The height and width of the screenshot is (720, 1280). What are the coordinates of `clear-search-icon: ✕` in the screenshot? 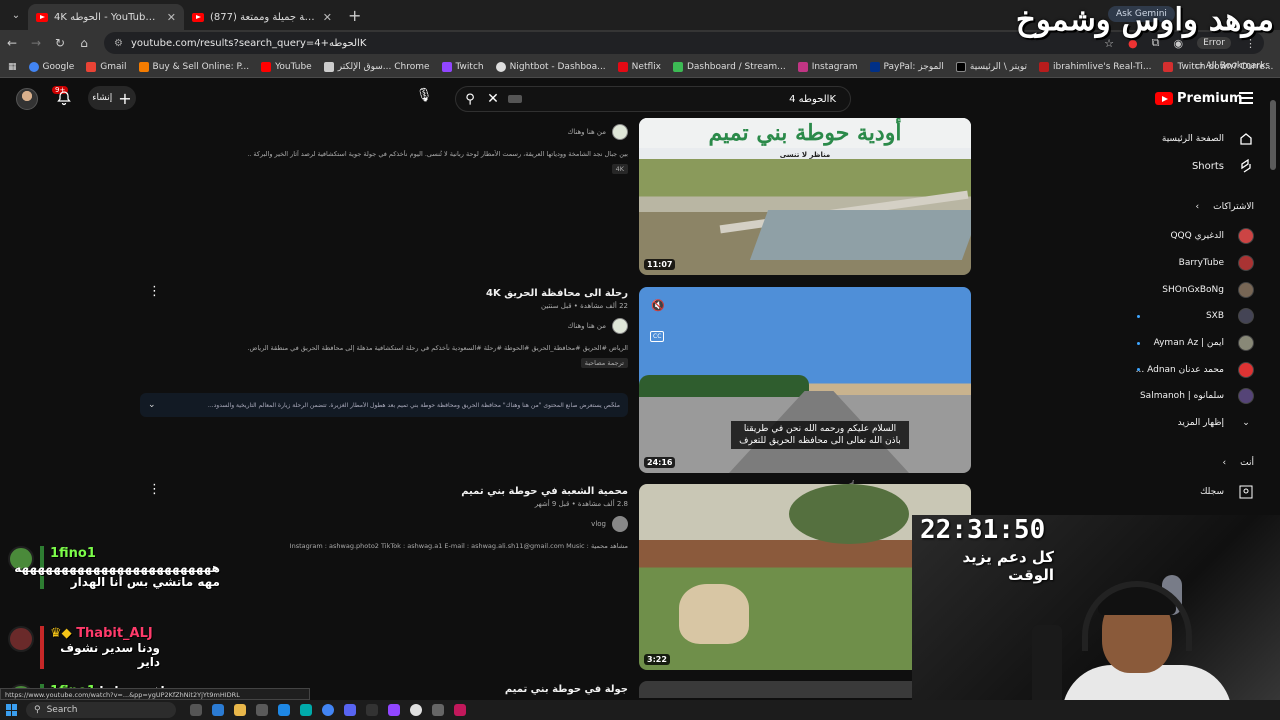 It's located at (493, 99).